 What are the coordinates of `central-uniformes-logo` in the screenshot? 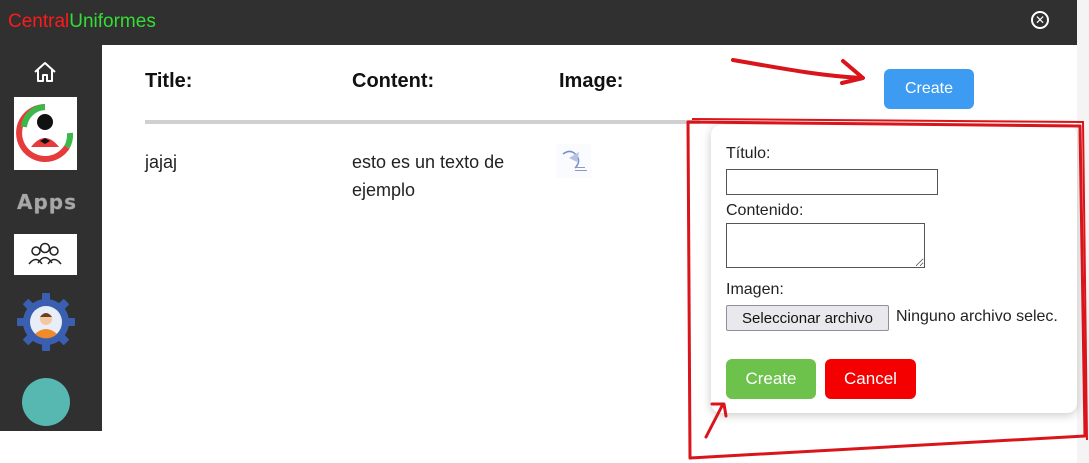 It's located at (45, 133).